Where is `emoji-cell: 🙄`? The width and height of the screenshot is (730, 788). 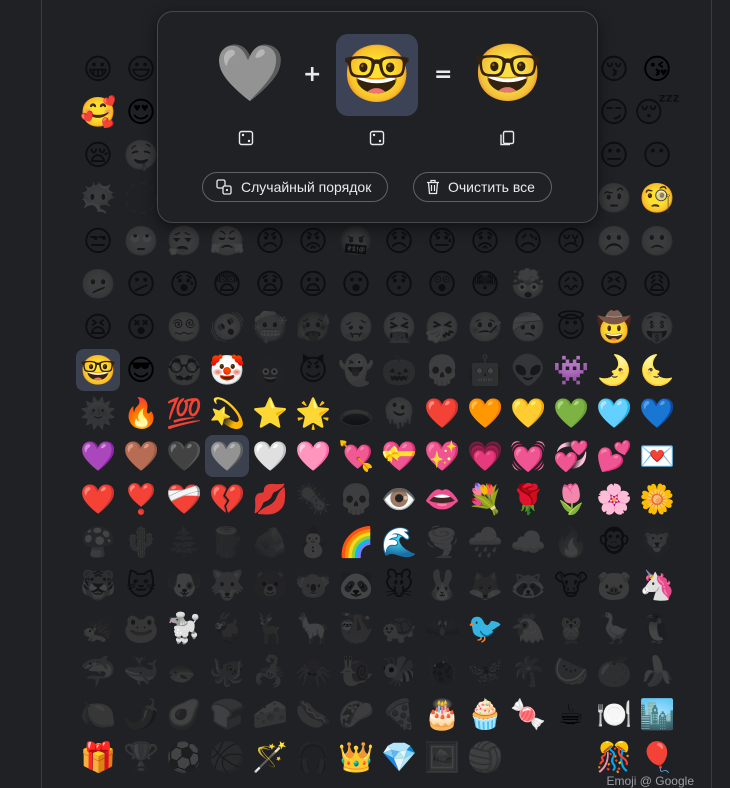 emoji-cell: 🙄 is located at coordinates (141, 241).